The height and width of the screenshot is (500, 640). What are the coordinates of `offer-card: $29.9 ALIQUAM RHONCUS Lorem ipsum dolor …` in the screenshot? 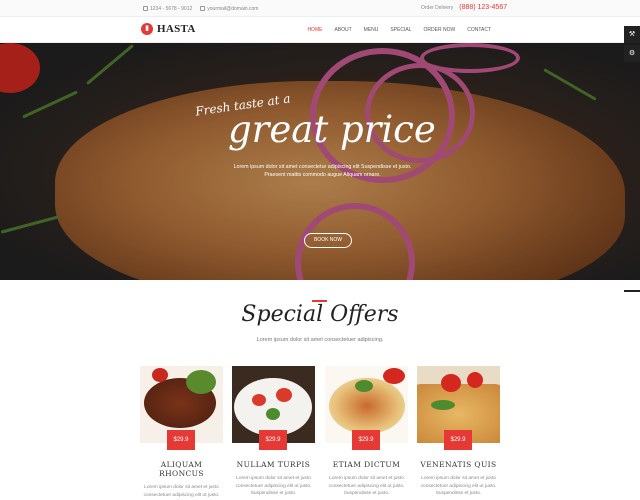 It's located at (181, 433).